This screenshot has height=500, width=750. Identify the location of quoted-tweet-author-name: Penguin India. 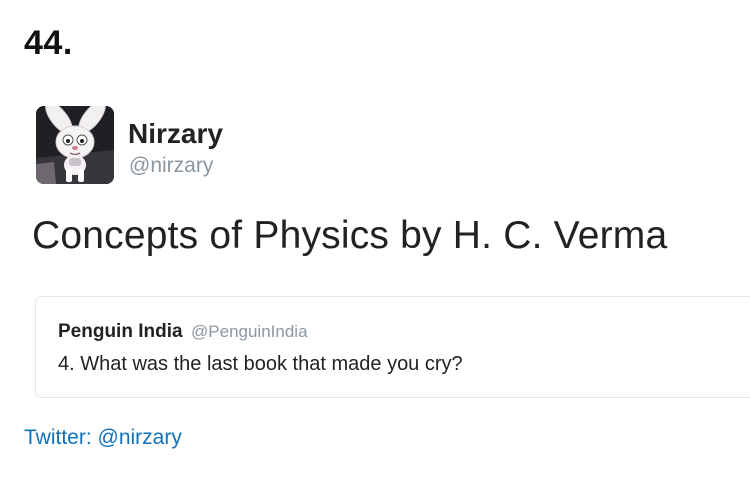
(120, 331).